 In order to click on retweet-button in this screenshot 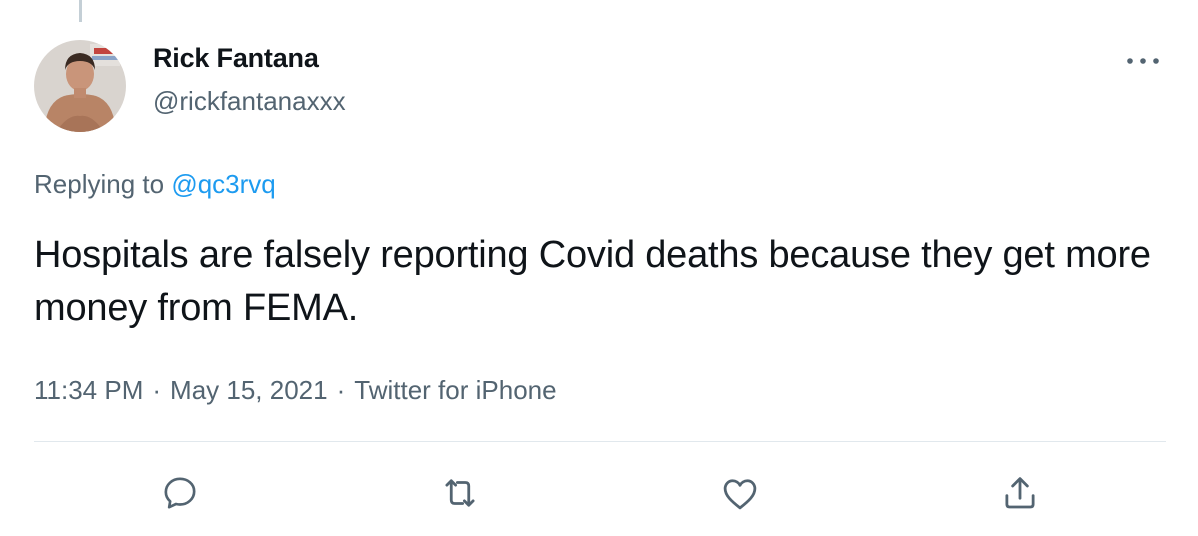, I will do `click(460, 493)`.